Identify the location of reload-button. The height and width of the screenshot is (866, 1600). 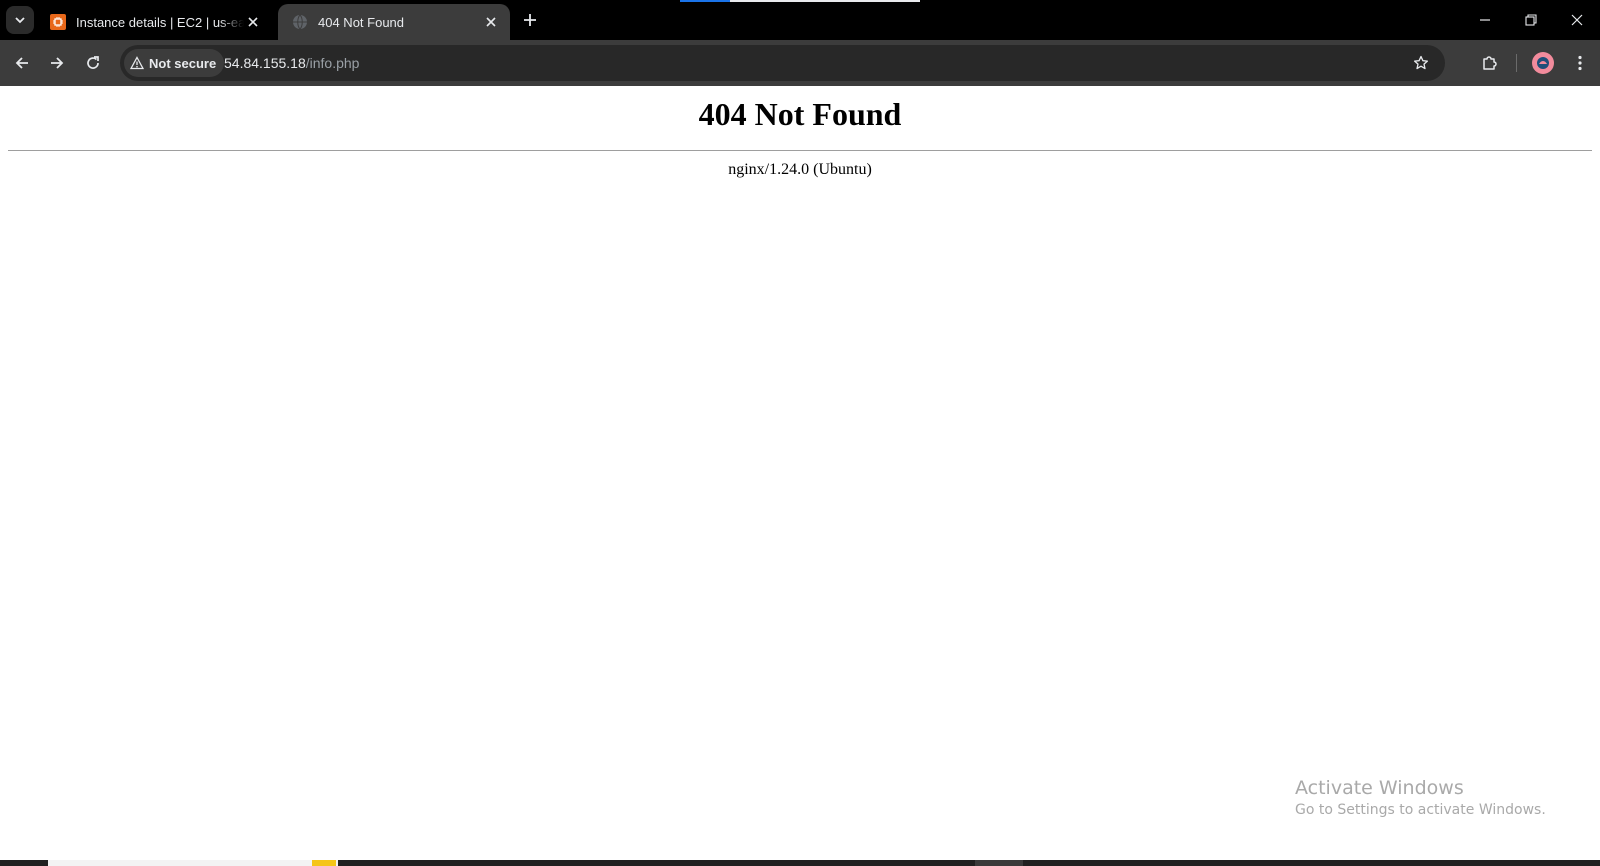
(93, 63).